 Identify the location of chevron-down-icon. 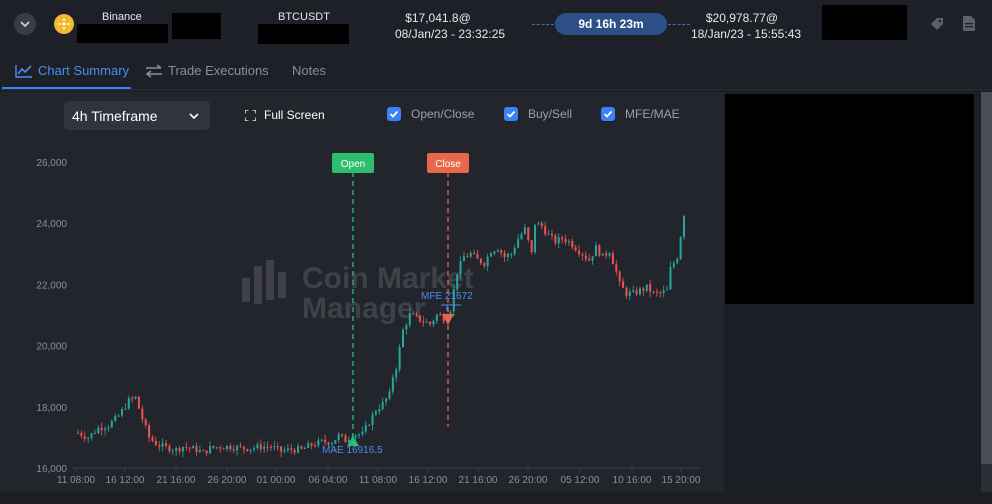
(25, 24).